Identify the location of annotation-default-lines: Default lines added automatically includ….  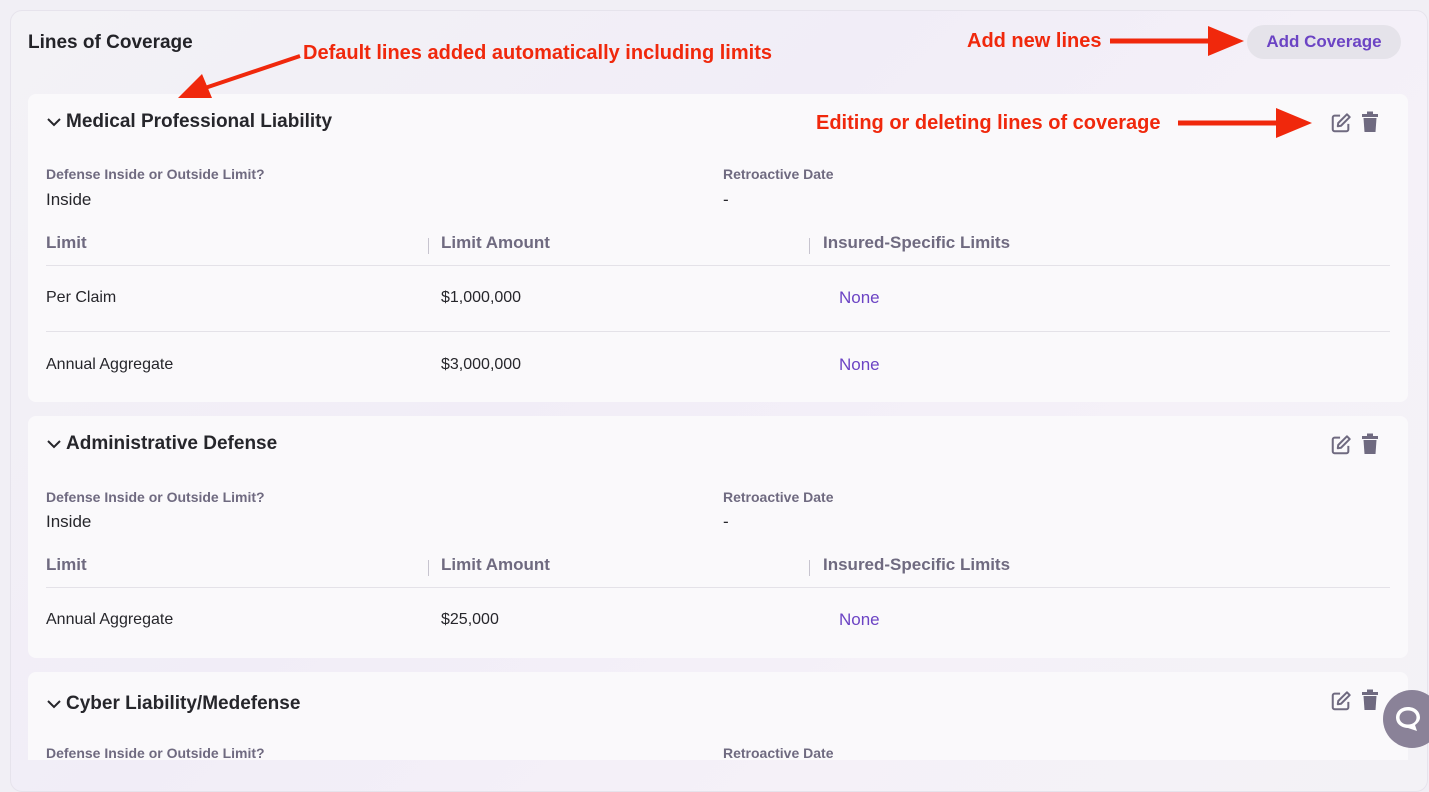
(537, 53).